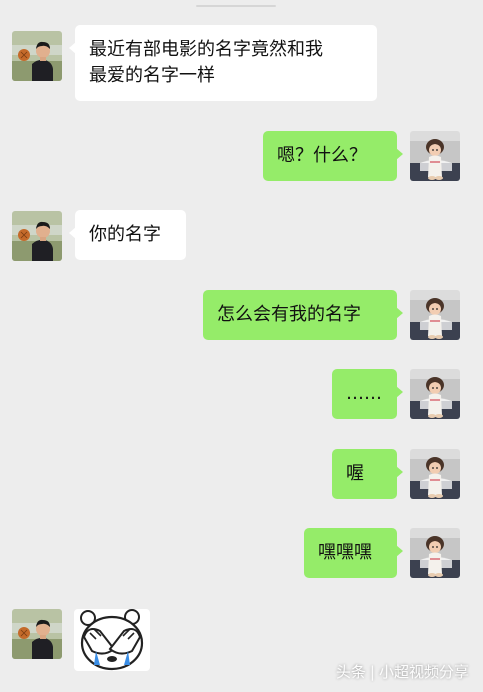 The height and width of the screenshot is (692, 483). What do you see at coordinates (289, 314) in the screenshot?
I see `message-text: 怎么会有我的名字` at bounding box center [289, 314].